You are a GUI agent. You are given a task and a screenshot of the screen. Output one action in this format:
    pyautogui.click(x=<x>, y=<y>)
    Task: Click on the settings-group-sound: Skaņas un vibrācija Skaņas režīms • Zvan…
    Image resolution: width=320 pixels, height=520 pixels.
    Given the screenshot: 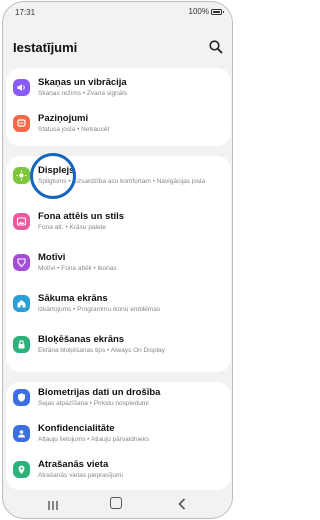 What is the action you would take?
    pyautogui.click(x=118, y=107)
    